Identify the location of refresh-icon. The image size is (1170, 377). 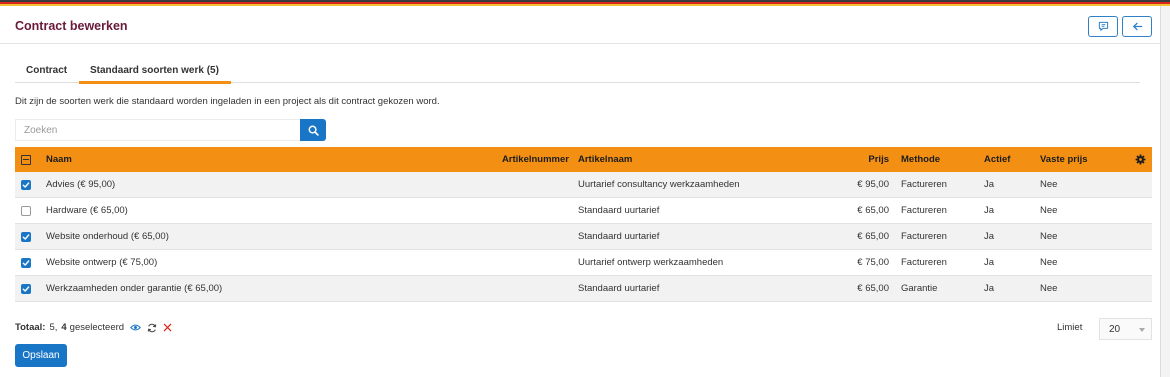
(152, 327).